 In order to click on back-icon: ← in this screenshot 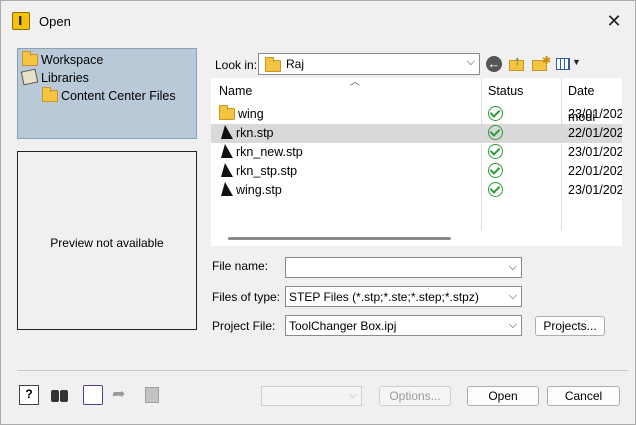, I will do `click(494, 64)`.